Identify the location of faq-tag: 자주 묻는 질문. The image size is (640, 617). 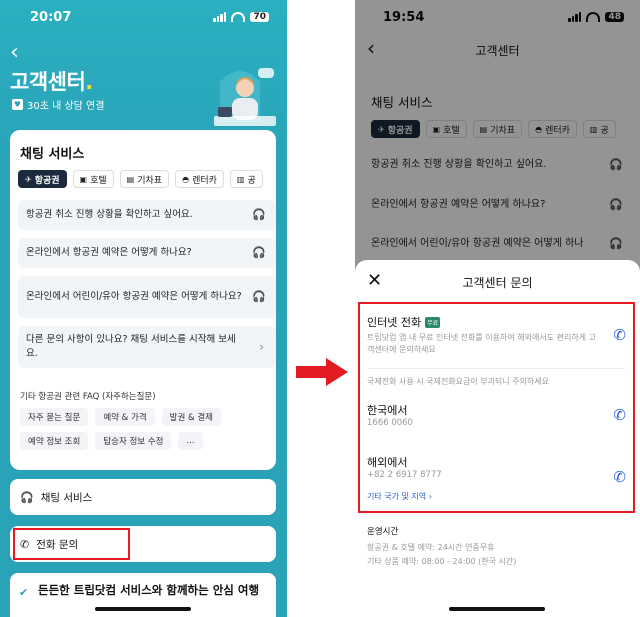
(54, 417).